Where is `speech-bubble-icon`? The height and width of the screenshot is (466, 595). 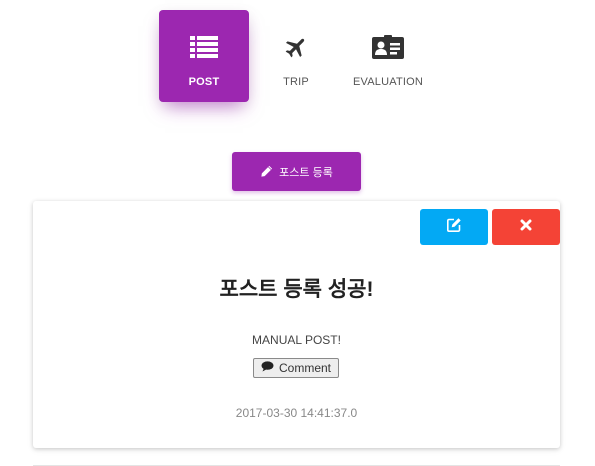 speech-bubble-icon is located at coordinates (267, 368).